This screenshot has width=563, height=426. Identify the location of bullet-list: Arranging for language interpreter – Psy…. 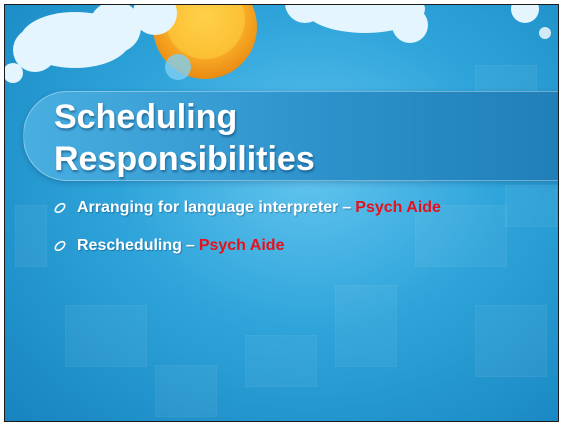
(247, 233).